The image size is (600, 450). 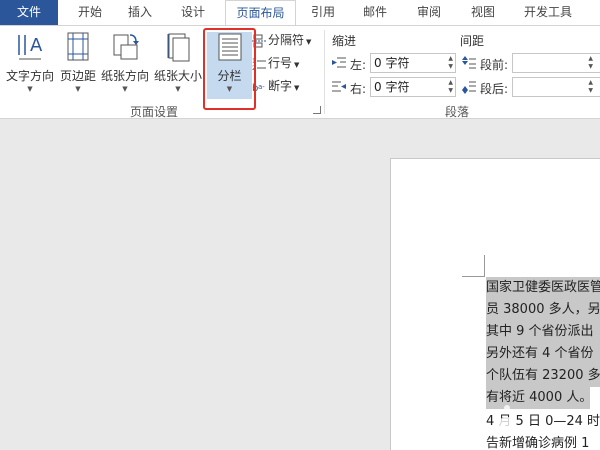 What do you see at coordinates (78, 65) in the screenshot?
I see `margins-button: 页边距 ▼` at bounding box center [78, 65].